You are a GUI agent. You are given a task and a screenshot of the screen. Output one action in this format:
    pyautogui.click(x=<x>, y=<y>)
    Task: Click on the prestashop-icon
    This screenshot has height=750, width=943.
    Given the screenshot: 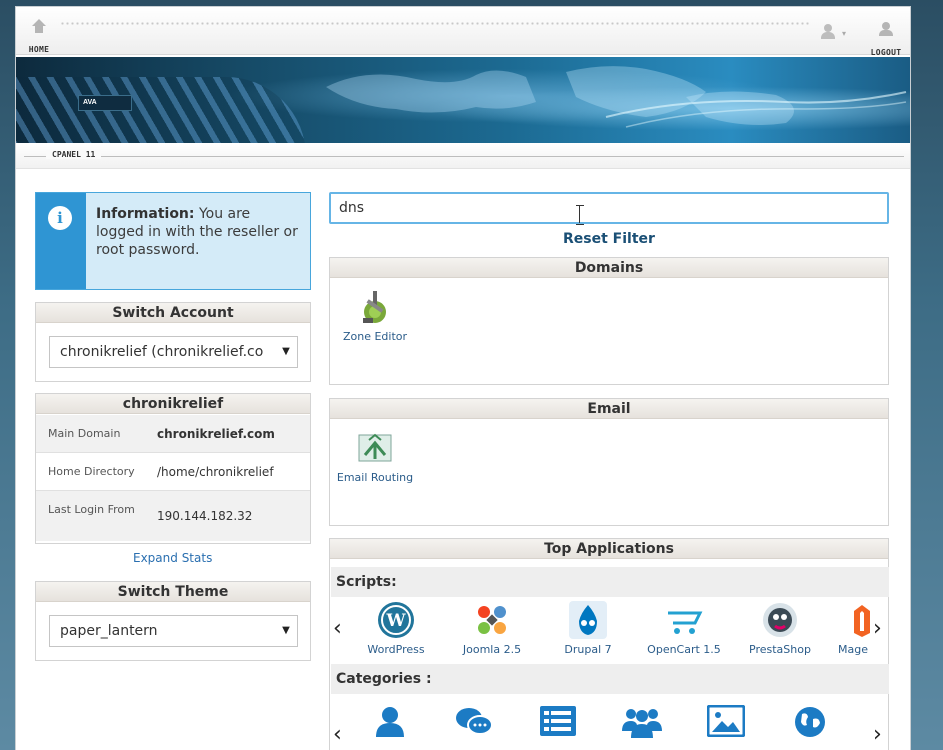 What is the action you would take?
    pyautogui.click(x=780, y=620)
    